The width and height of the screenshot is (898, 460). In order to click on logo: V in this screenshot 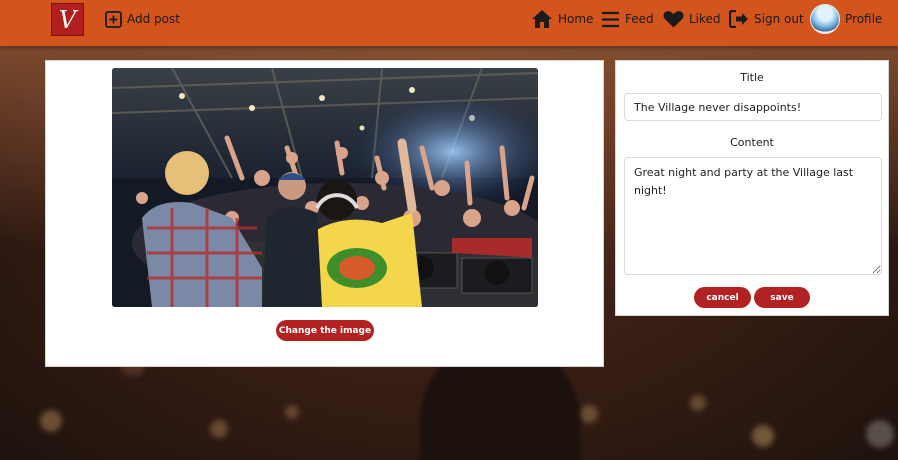, I will do `click(67, 19)`.